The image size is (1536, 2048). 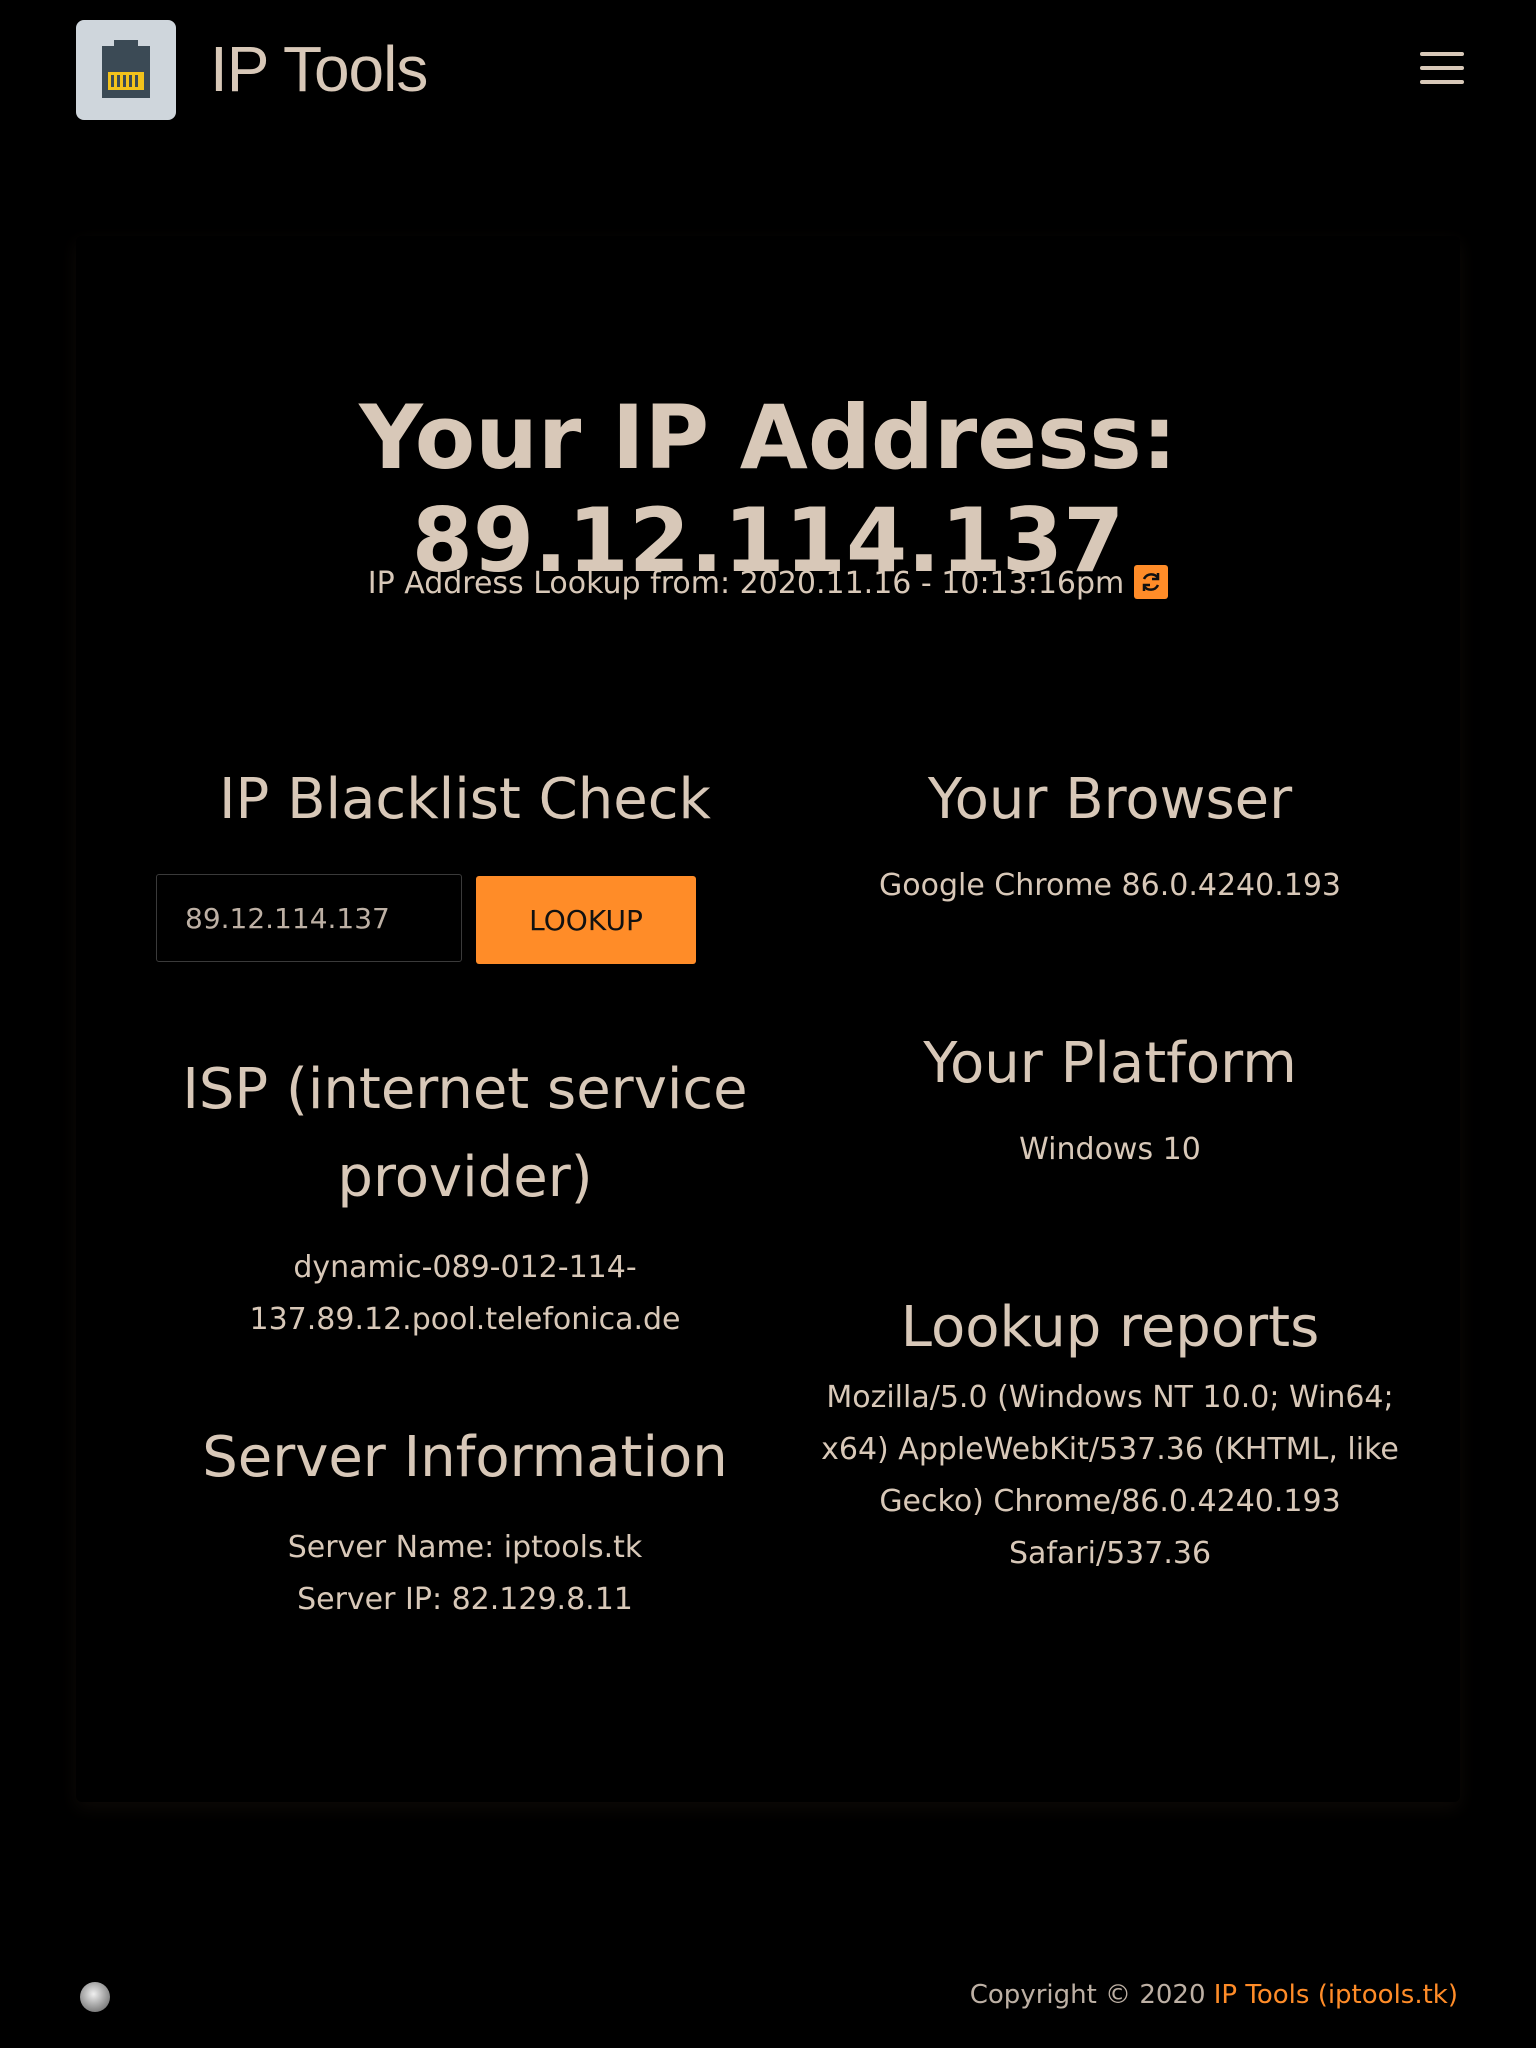 What do you see at coordinates (1110, 1501) in the screenshot?
I see `reports-line3: Gecko) Chrome/86.0.4240.193` at bounding box center [1110, 1501].